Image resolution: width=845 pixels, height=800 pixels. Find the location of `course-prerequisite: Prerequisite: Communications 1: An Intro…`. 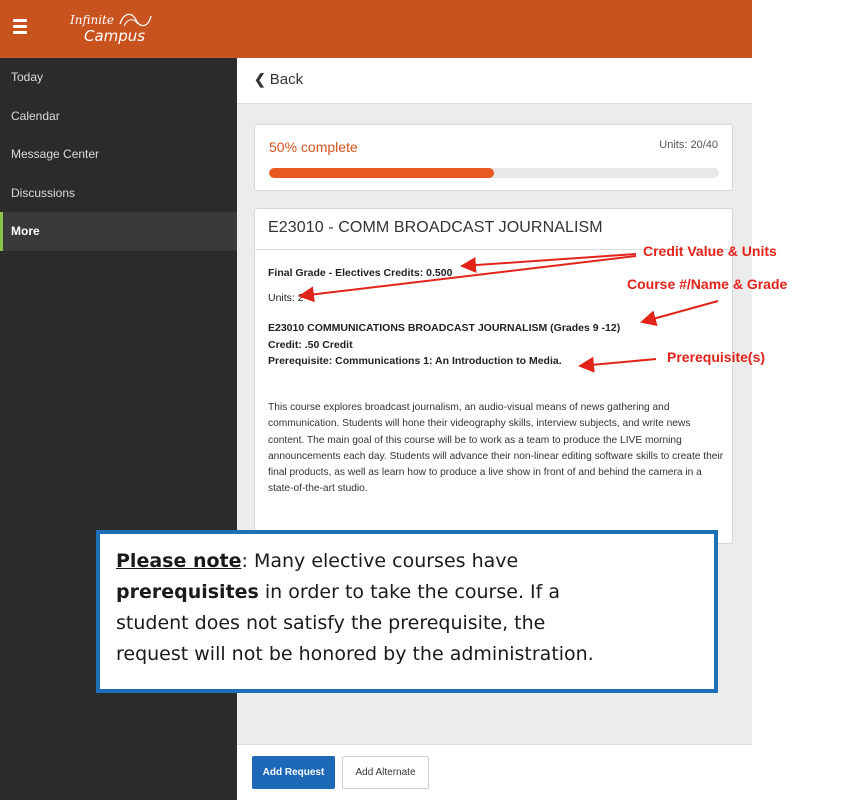

course-prerequisite: Prerequisite: Communications 1: An Intro… is located at coordinates (415, 361).